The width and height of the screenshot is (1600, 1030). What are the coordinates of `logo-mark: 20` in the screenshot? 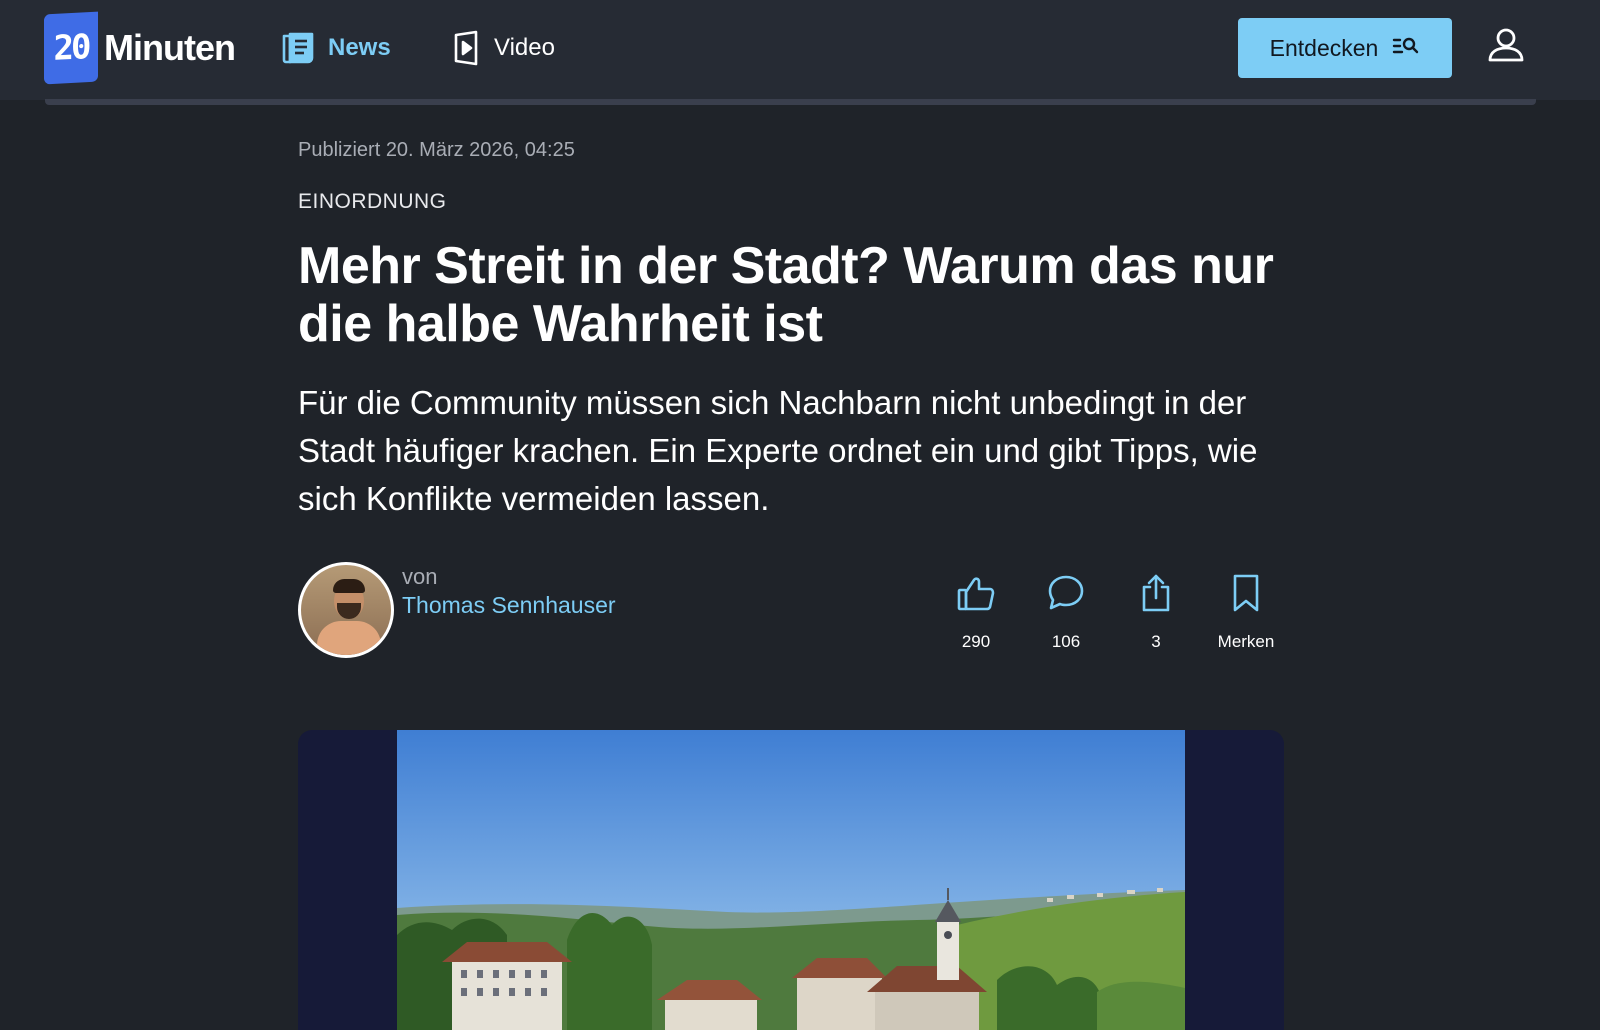 It's located at (71, 48).